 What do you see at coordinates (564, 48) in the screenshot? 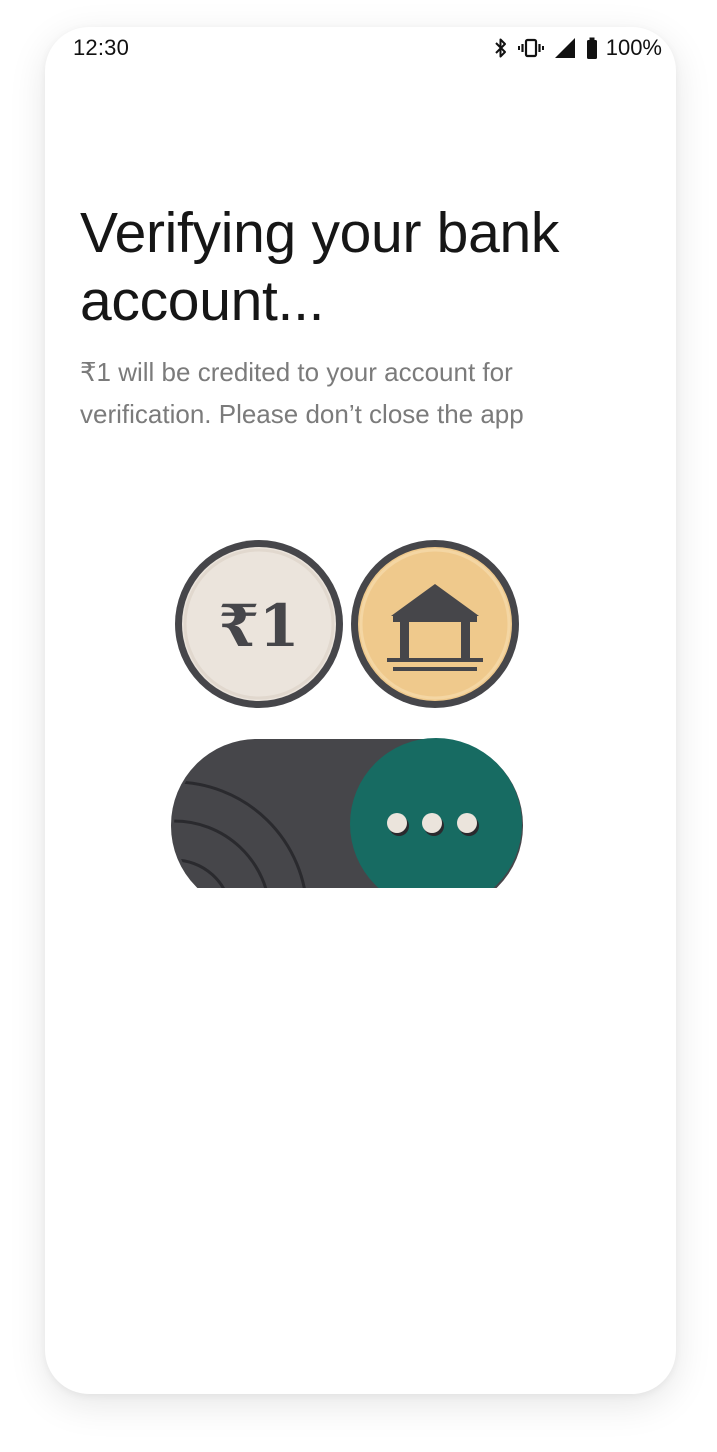
I see `cell-signal-icon` at bounding box center [564, 48].